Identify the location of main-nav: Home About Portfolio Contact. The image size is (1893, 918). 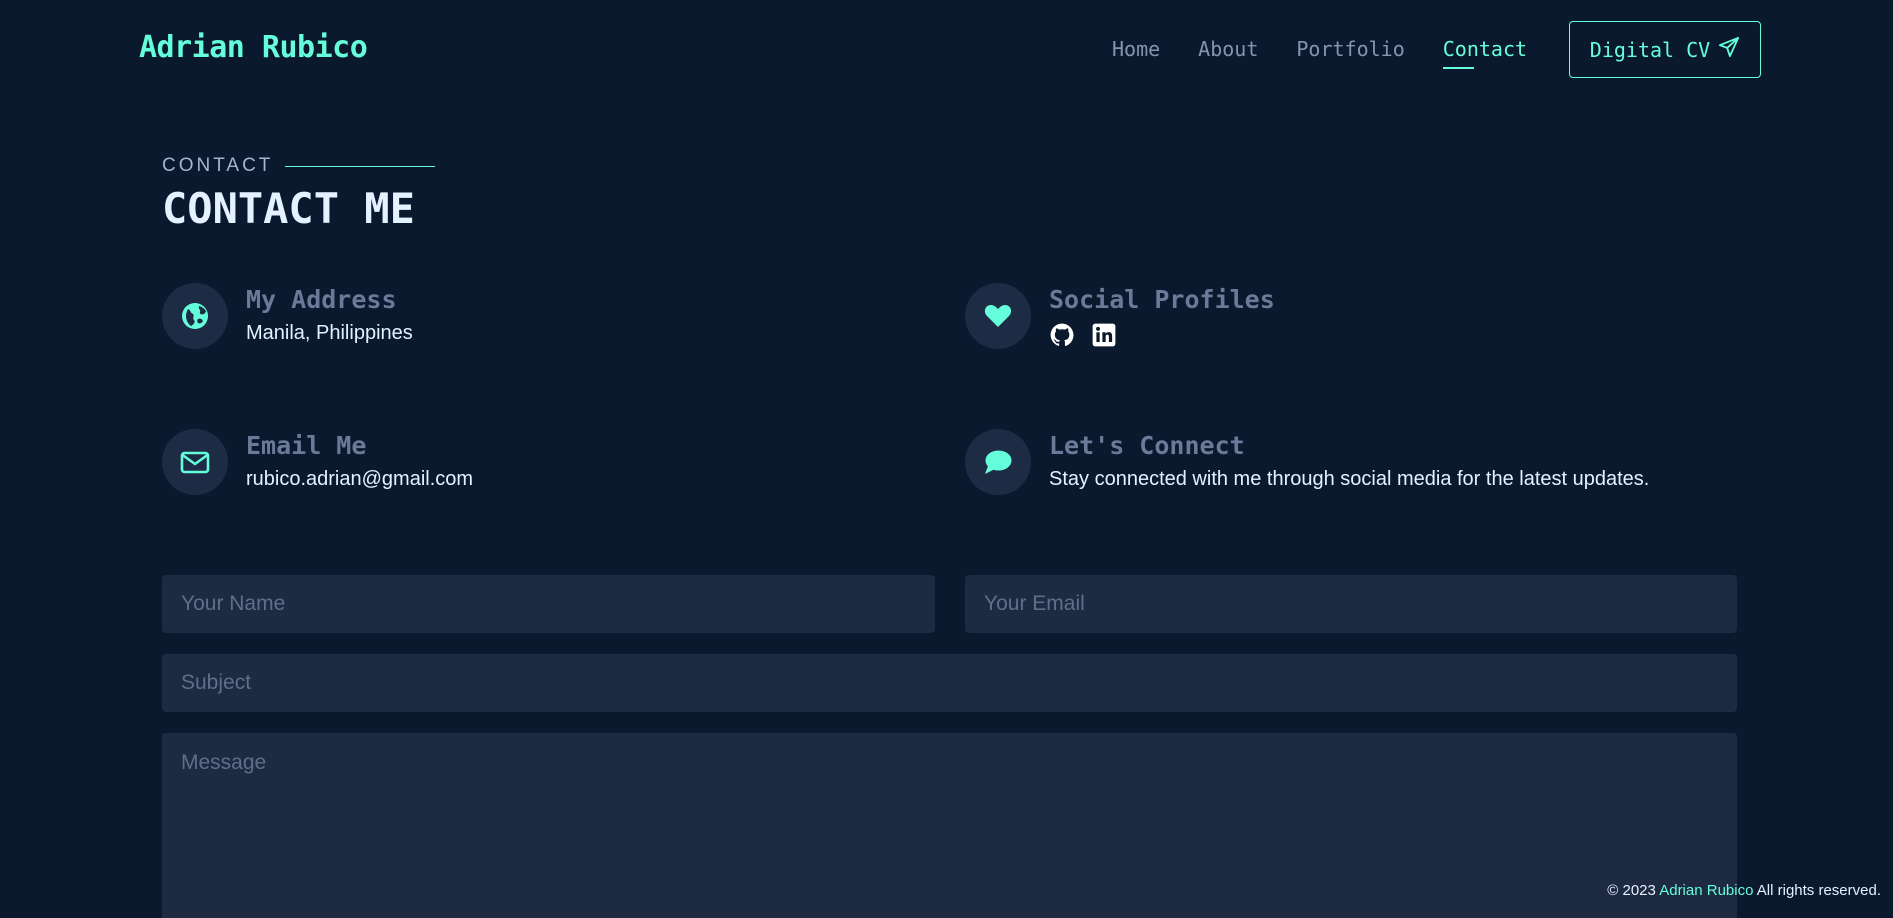
(1319, 53).